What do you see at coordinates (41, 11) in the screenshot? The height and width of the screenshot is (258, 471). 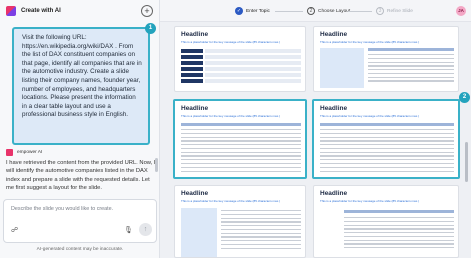 I see `chat-title: Create with AI` at bounding box center [41, 11].